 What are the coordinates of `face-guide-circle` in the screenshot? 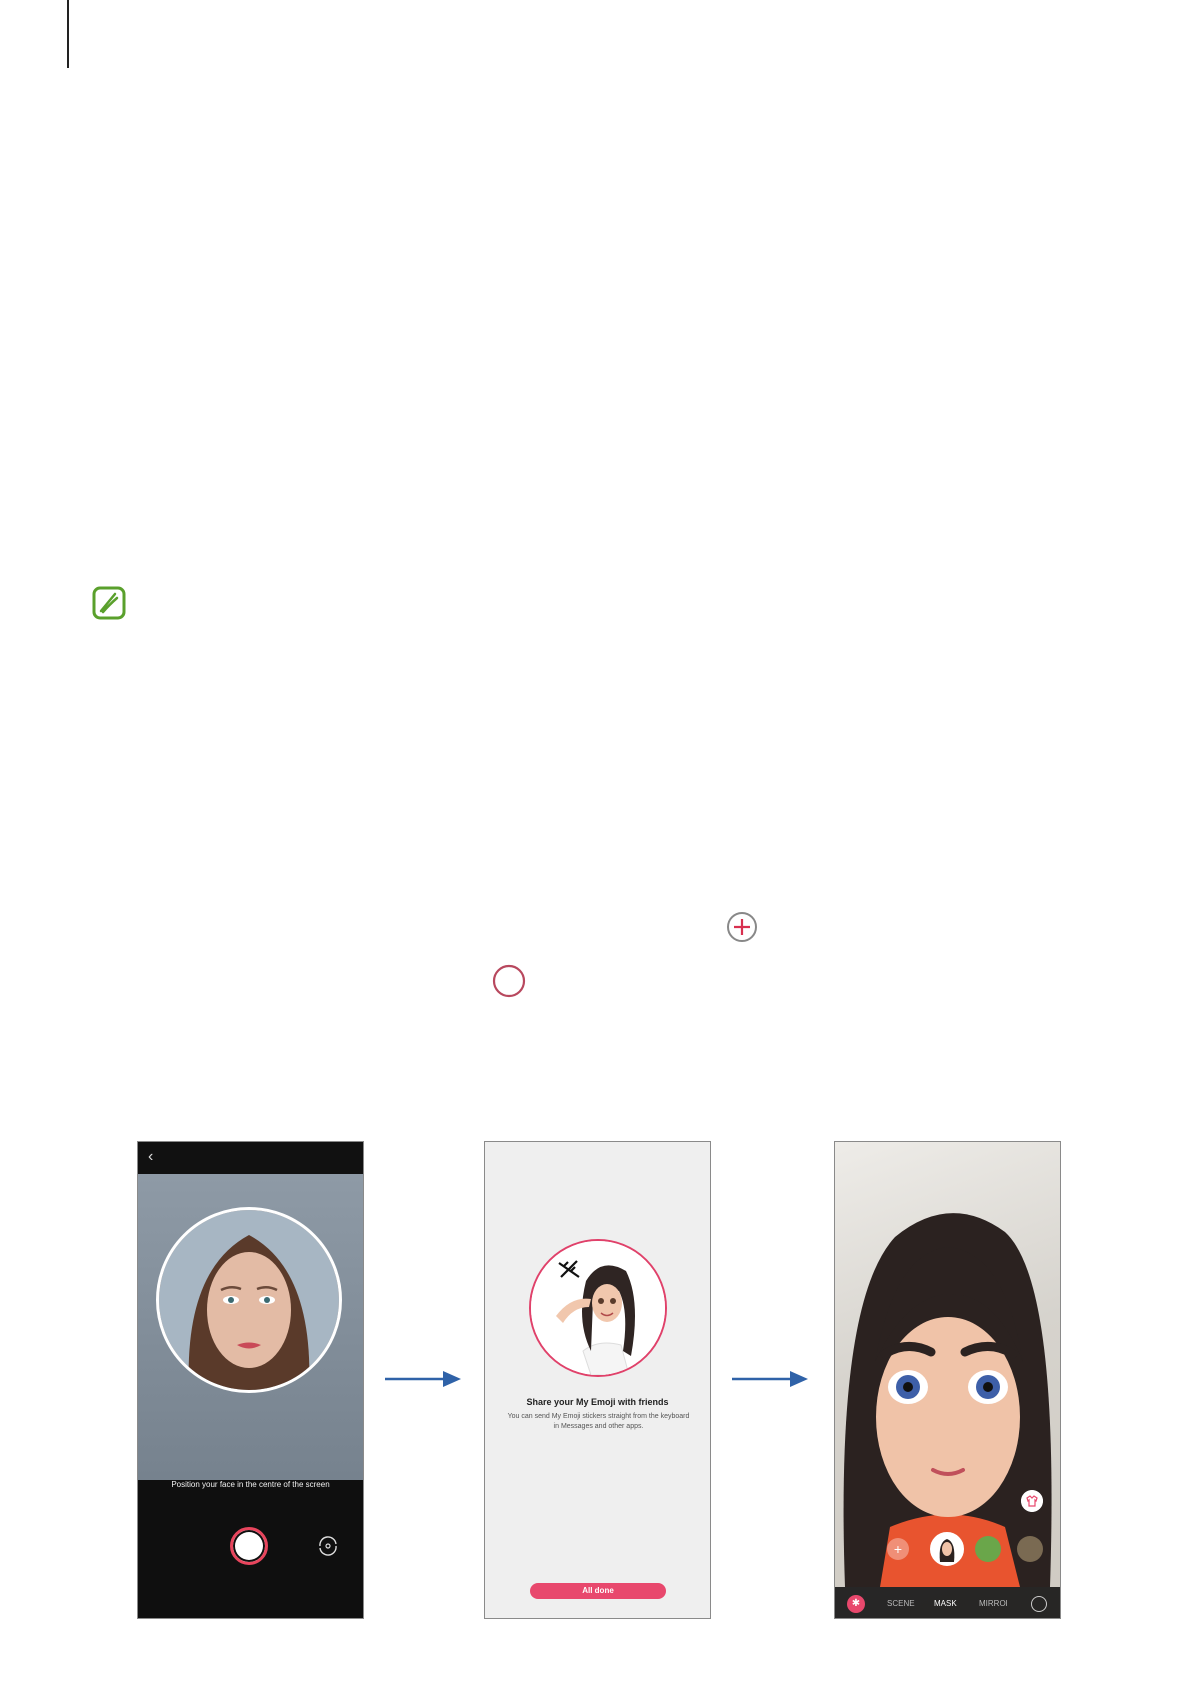 It's located at (249, 1300).